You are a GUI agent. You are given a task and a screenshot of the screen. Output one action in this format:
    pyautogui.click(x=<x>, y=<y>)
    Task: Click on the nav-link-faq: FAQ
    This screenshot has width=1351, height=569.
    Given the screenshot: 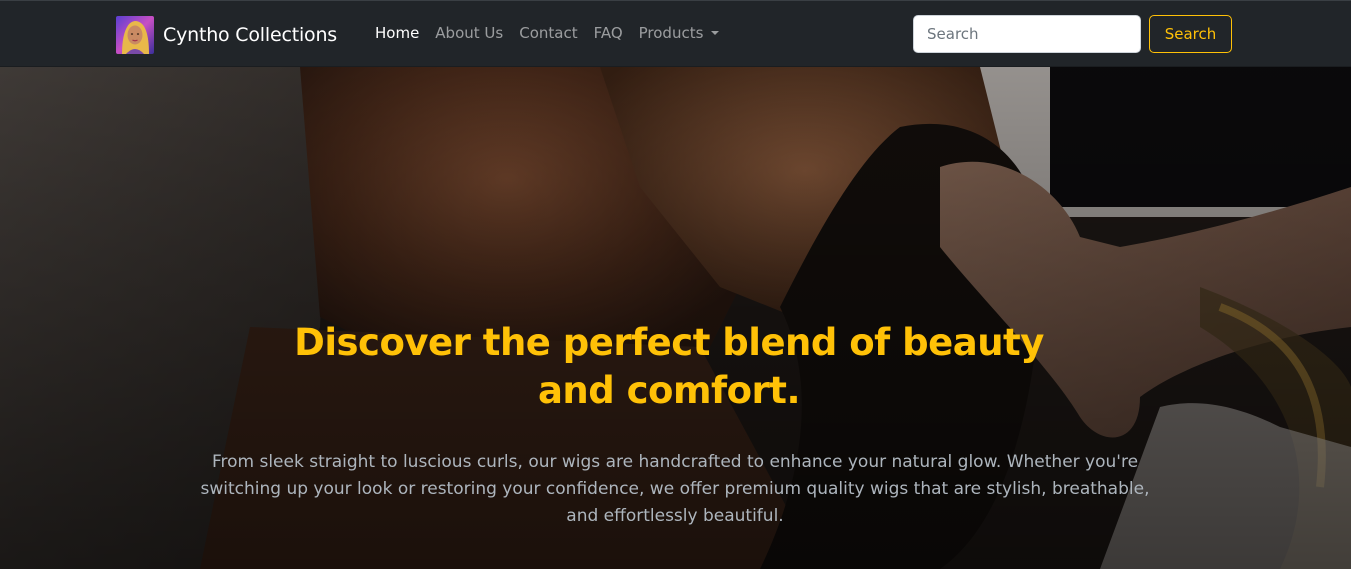 What is the action you would take?
    pyautogui.click(x=608, y=33)
    